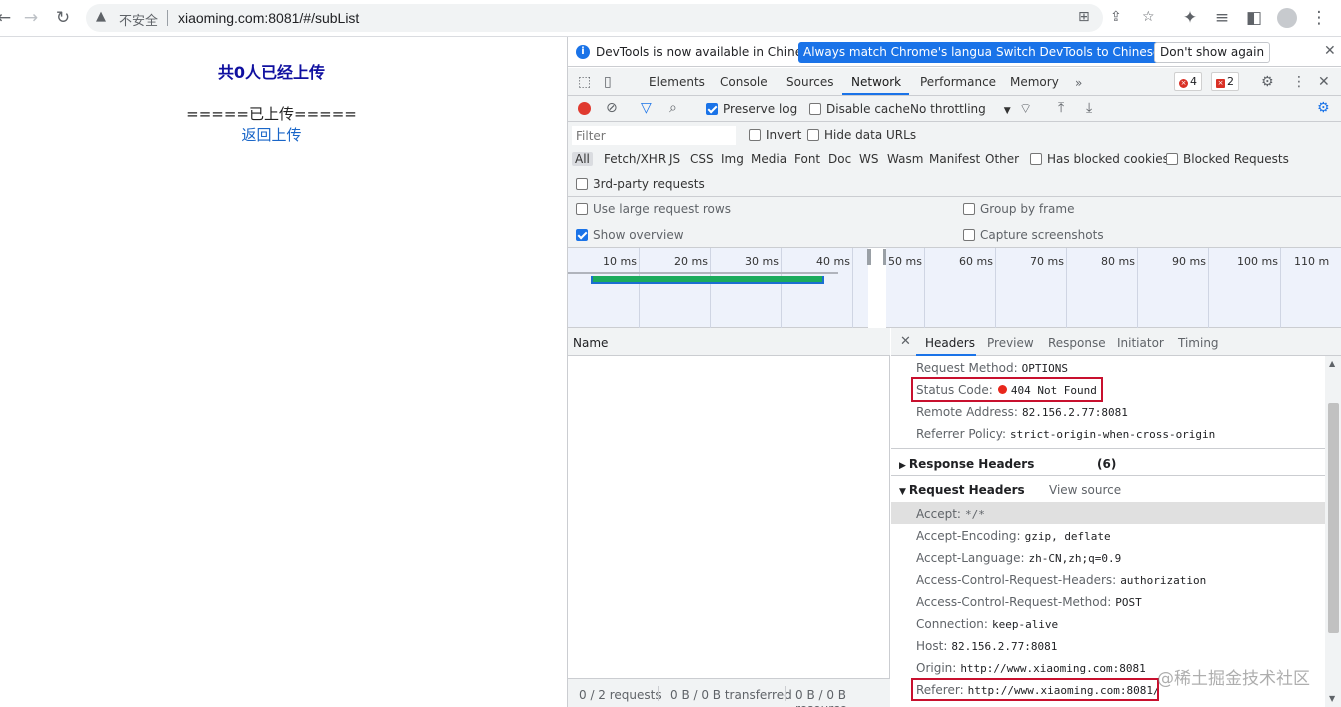  Describe the element at coordinates (876, 82) in the screenshot. I see `tab-network: Network` at that location.